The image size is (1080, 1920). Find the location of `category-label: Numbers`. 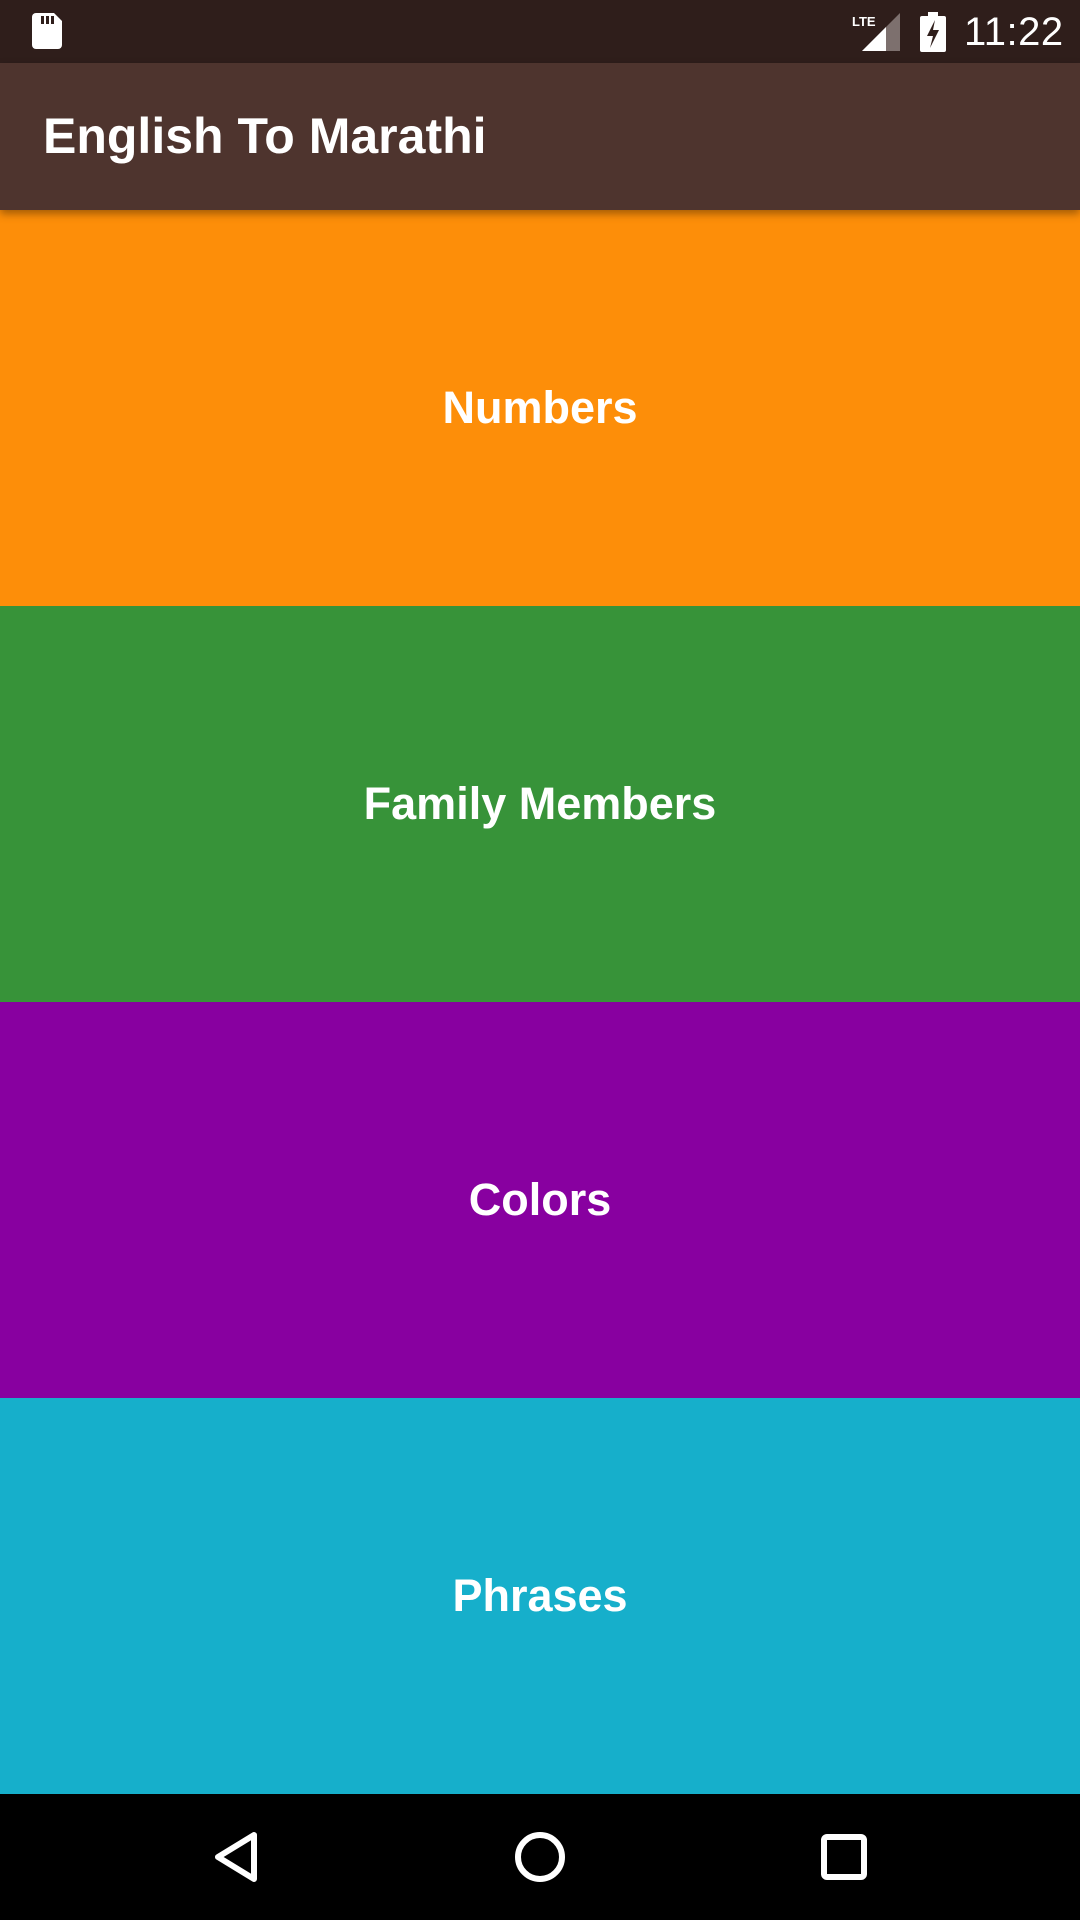

category-label: Numbers is located at coordinates (540, 407).